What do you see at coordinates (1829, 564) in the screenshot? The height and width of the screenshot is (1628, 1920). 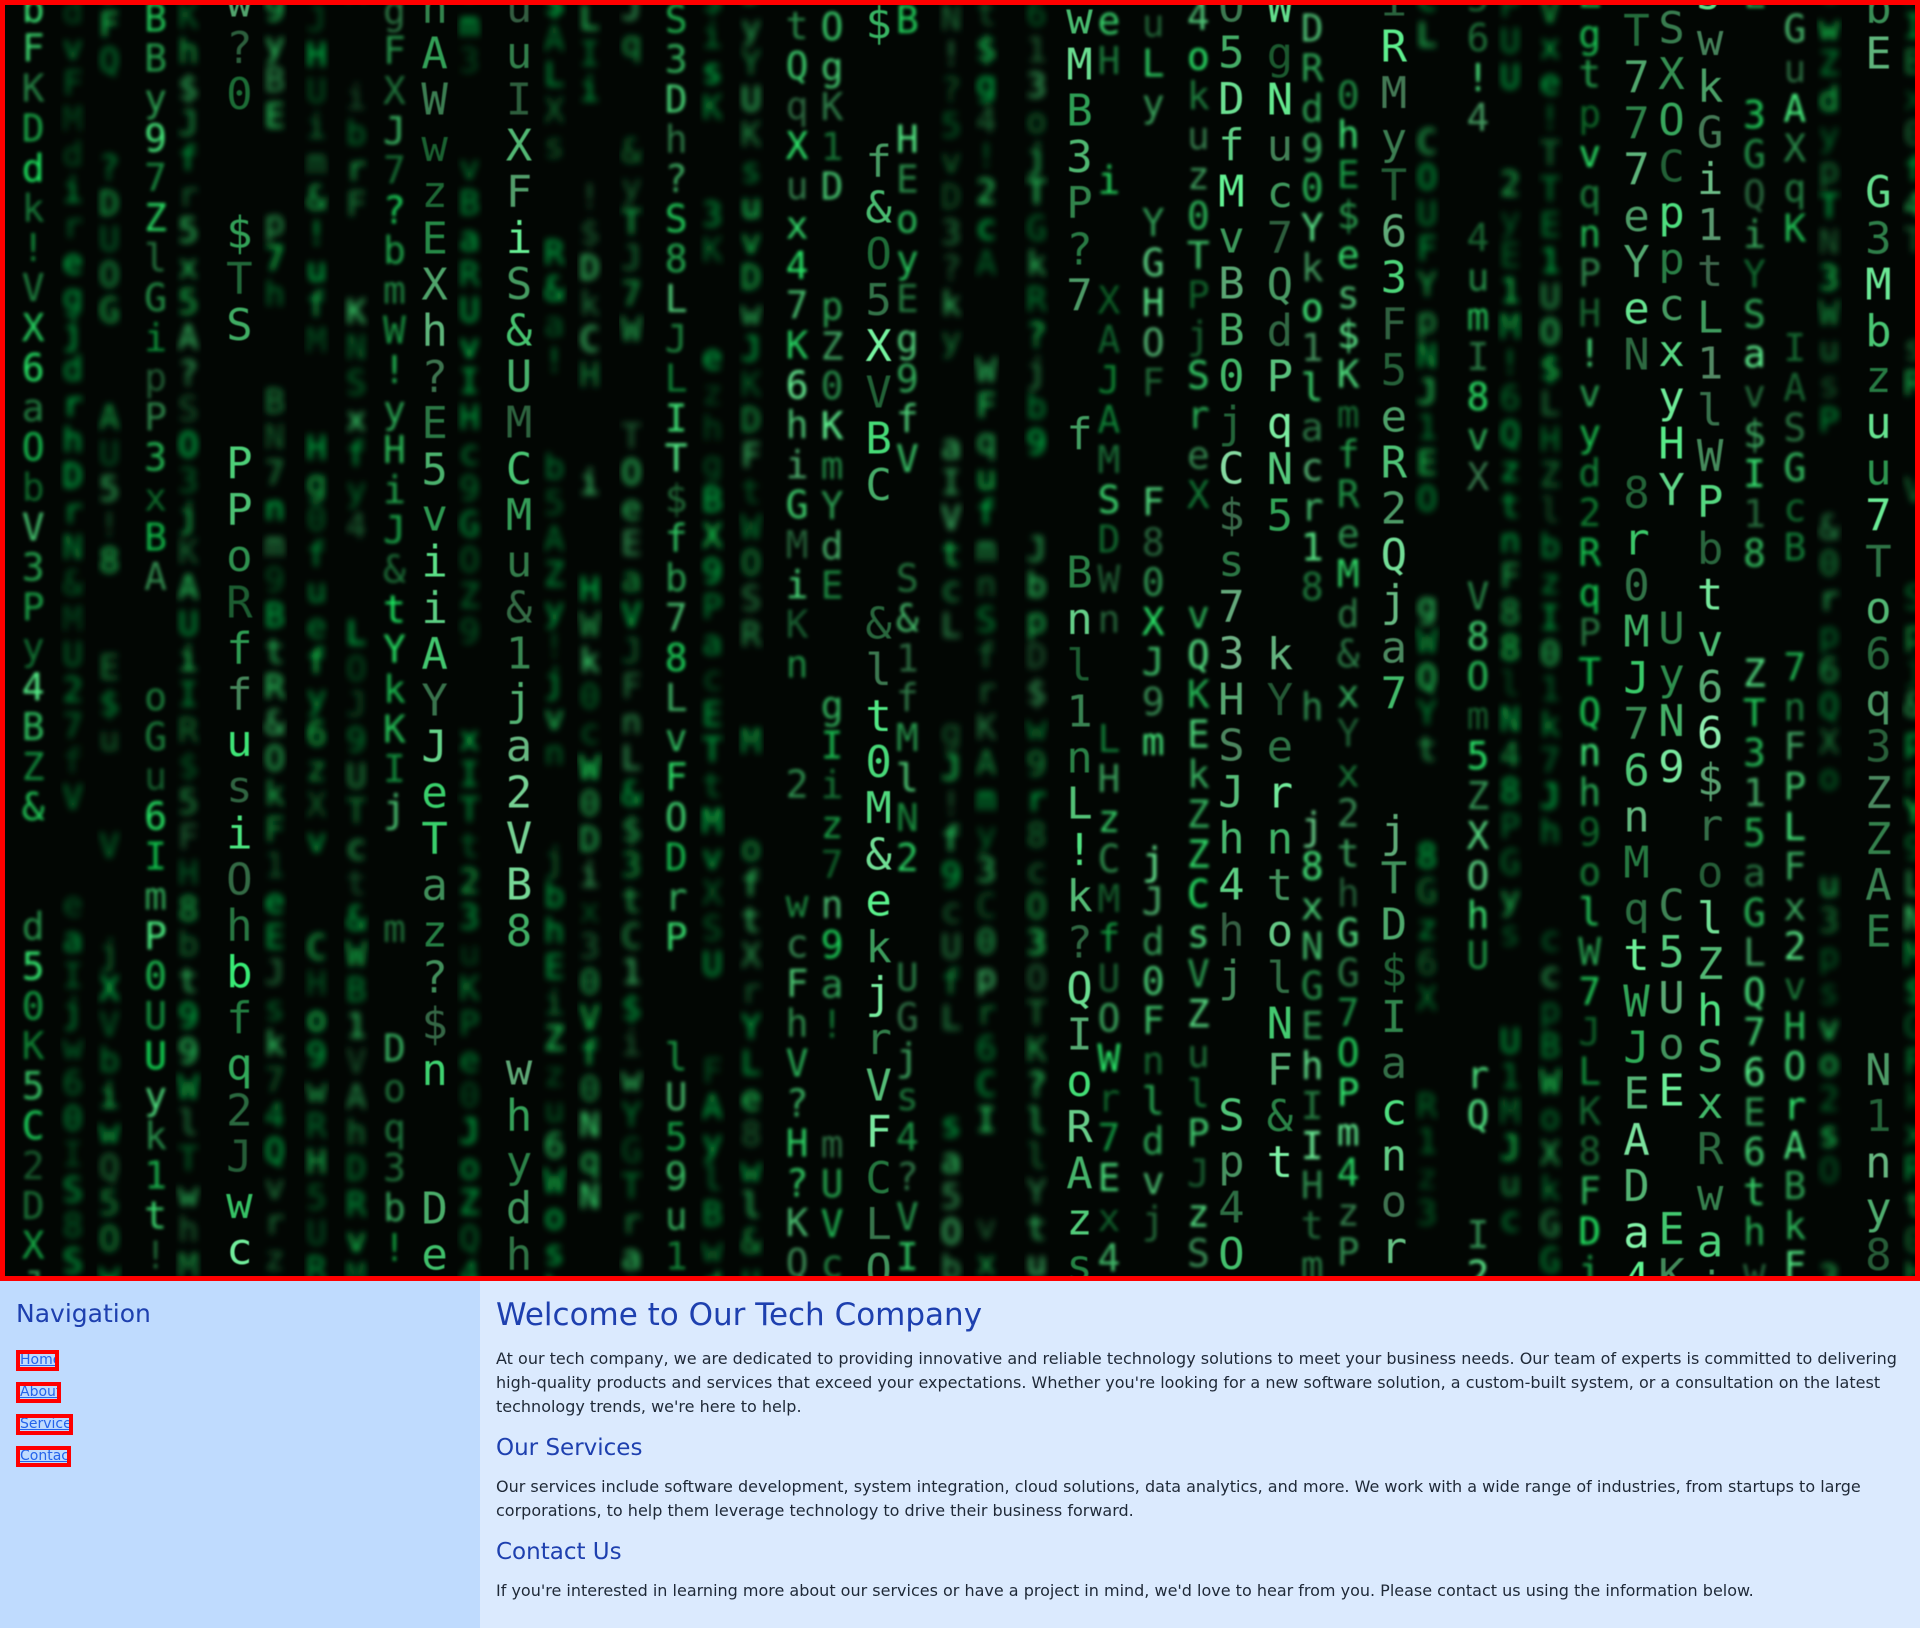 I see `svg-text: 0` at bounding box center [1829, 564].